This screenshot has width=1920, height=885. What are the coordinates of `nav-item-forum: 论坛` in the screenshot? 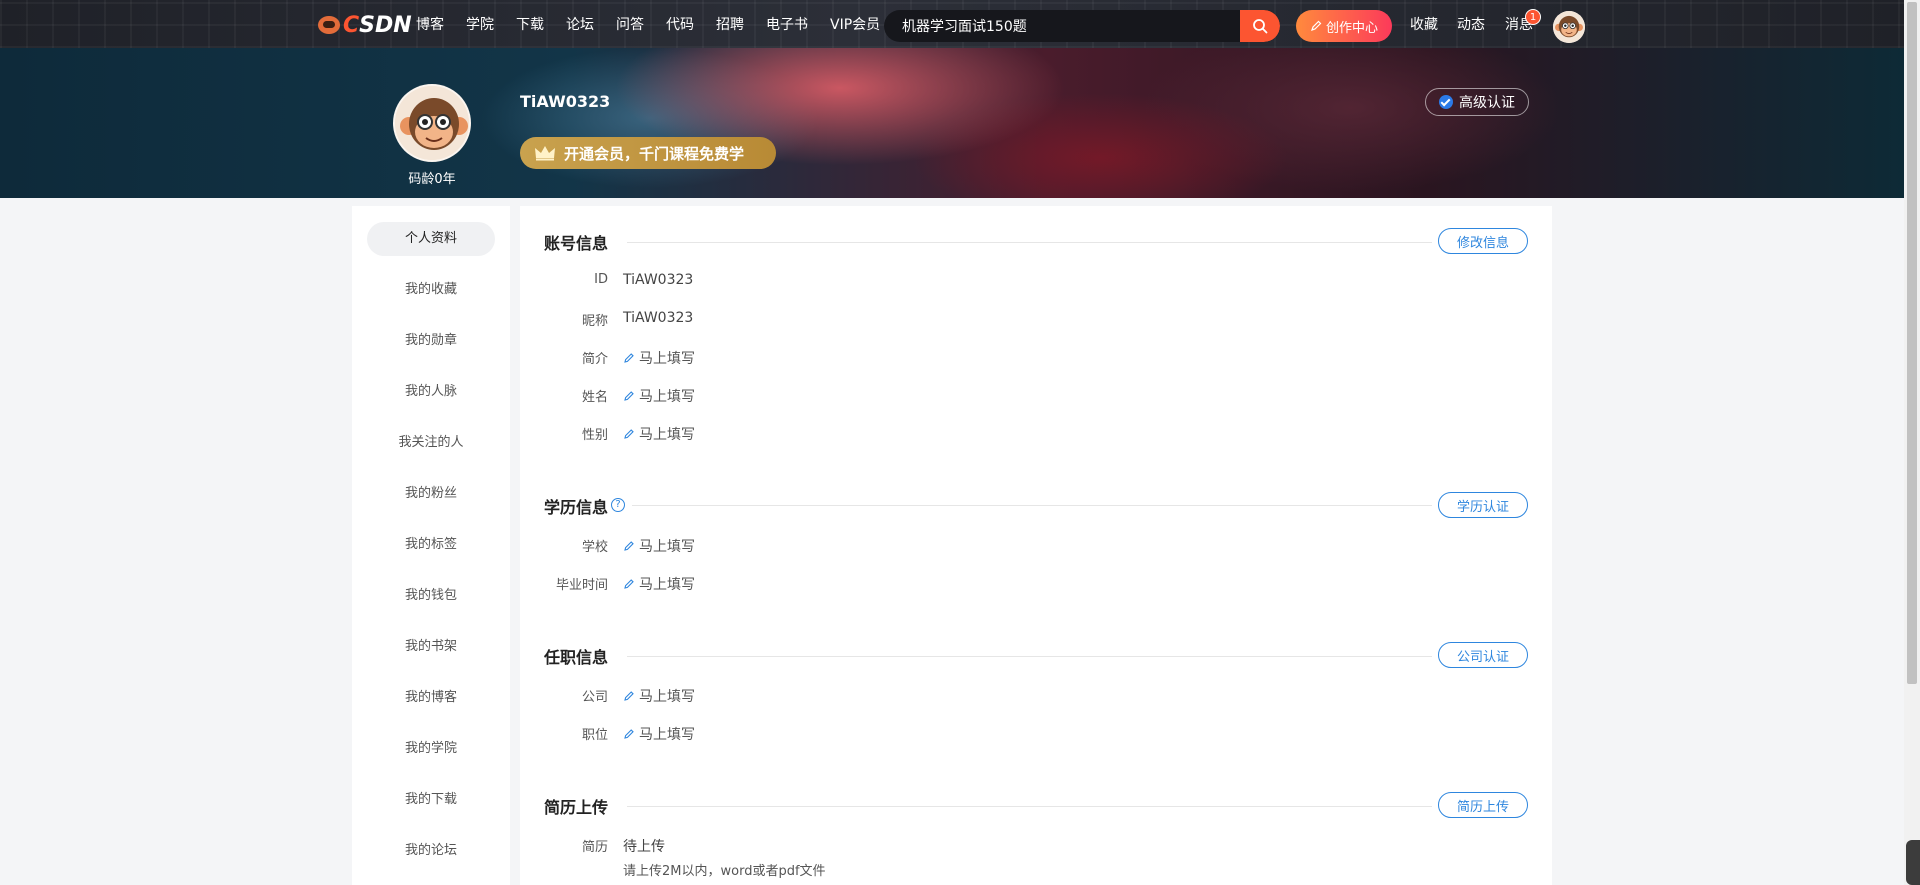 It's located at (580, 24).